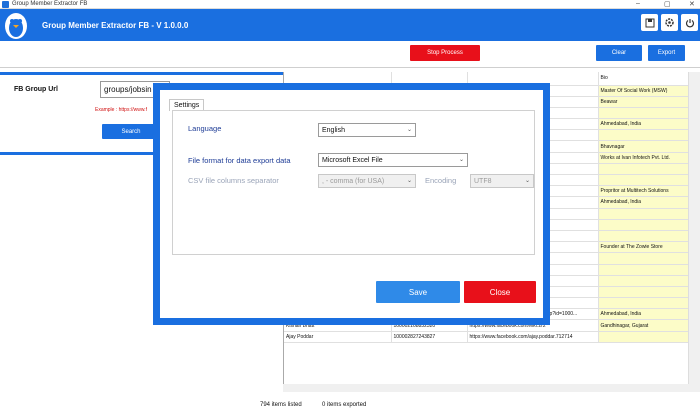 The height and width of the screenshot is (411, 700). Describe the element at coordinates (502, 181) in the screenshot. I see `encoding-select: UTF8 ⌄` at that location.